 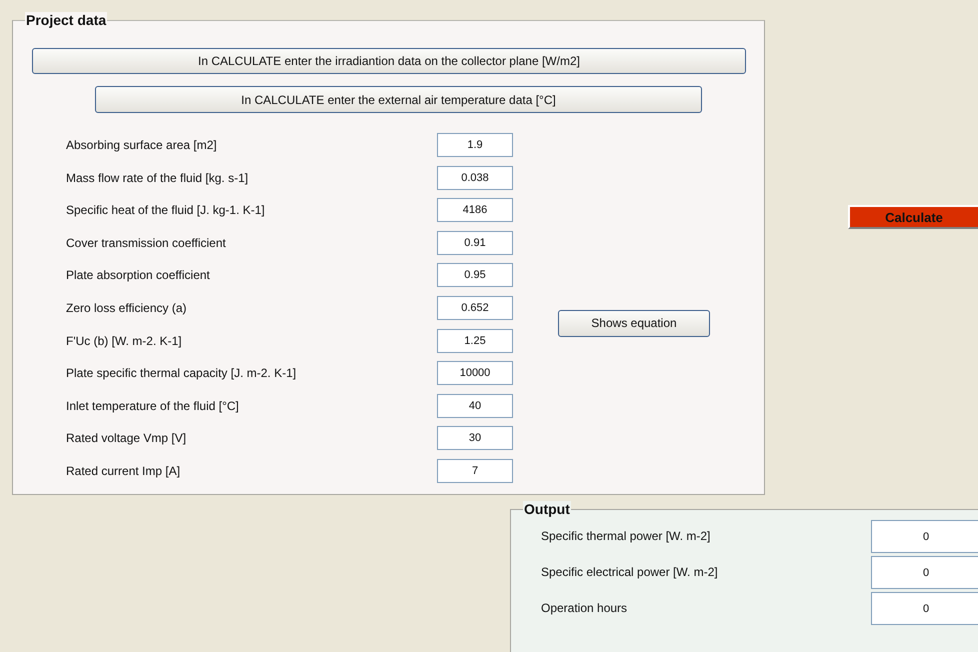 I want to click on parameter-field: 1.9, so click(x=475, y=145).